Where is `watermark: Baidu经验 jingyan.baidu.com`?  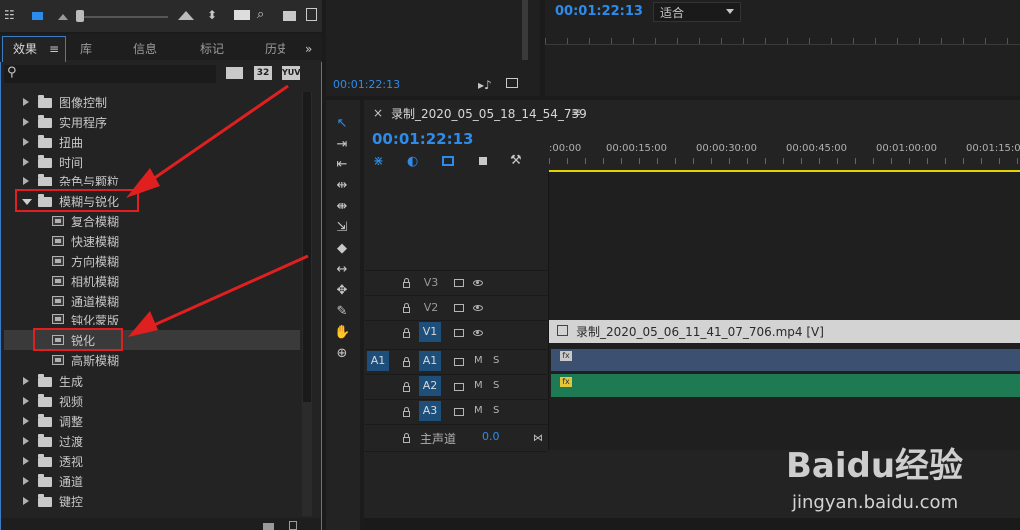 watermark: Baidu经验 jingyan.baidu.com is located at coordinates (898, 475).